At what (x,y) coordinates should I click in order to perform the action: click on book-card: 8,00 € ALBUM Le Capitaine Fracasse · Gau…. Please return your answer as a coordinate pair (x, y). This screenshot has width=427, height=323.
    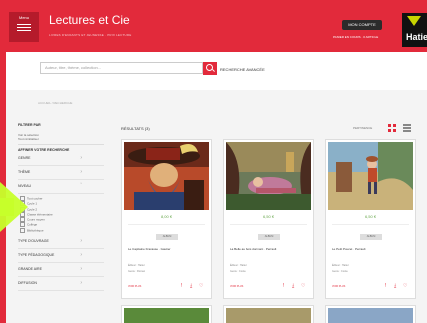
    Looking at the image, I should click on (166, 219).